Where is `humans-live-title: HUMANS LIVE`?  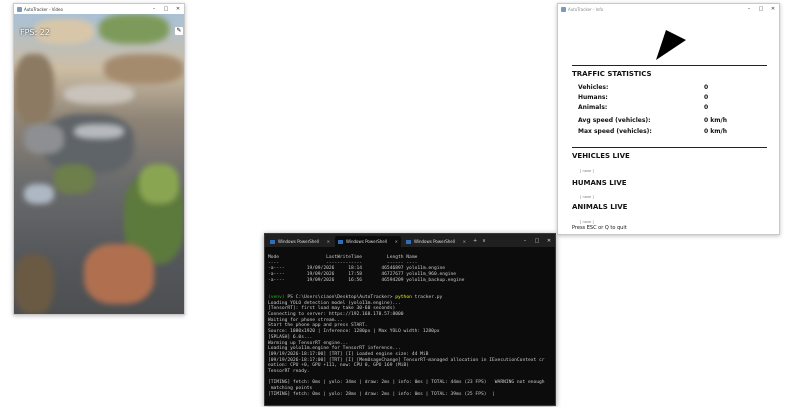
humans-live-title: HUMANS LIVE is located at coordinates (599, 183).